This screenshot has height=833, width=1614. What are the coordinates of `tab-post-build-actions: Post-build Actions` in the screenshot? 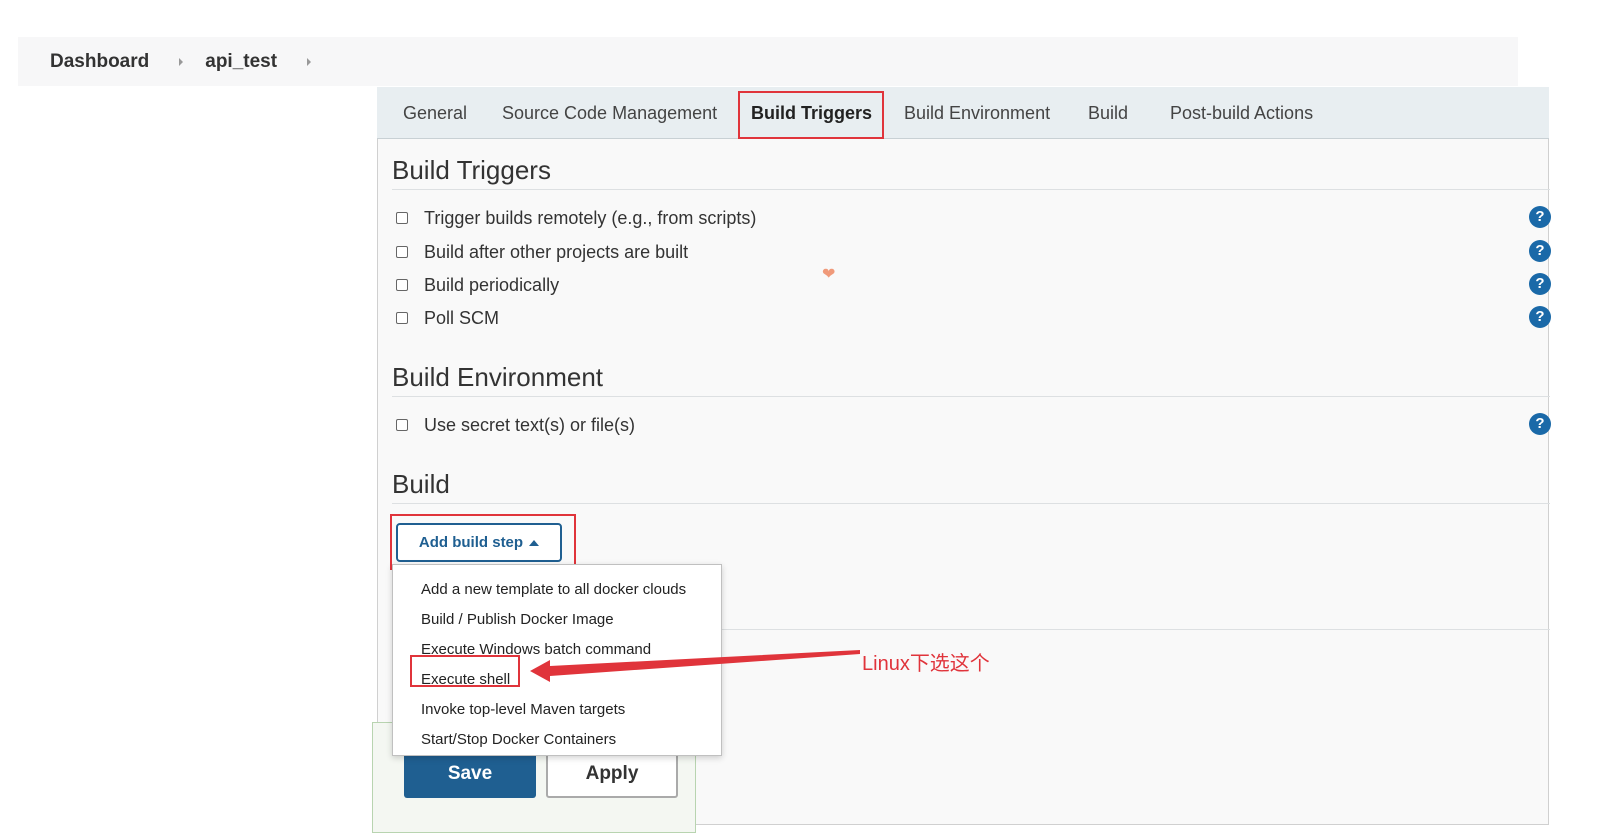 It's located at (1241, 113).